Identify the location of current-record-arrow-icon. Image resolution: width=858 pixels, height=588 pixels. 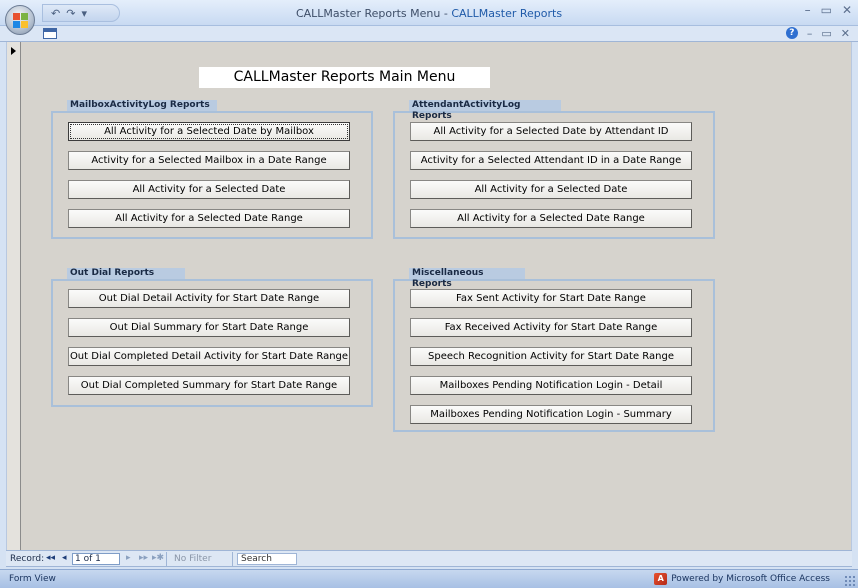
(13, 51).